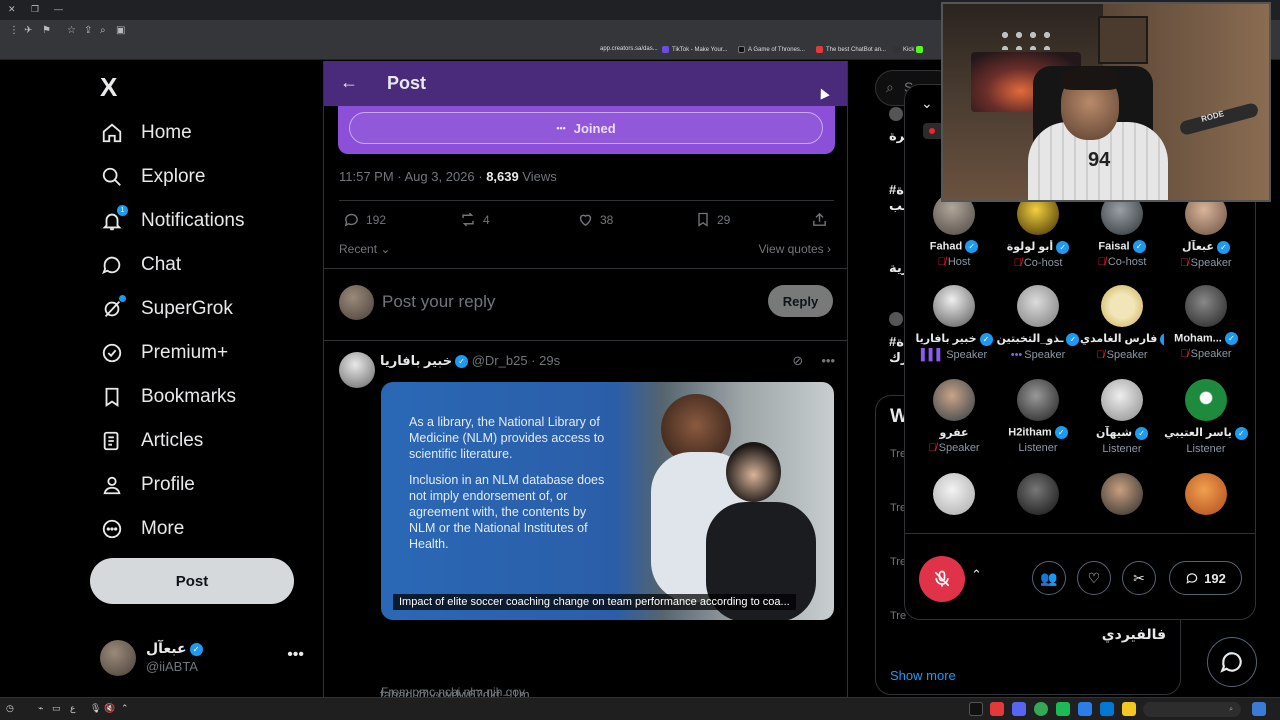 Image resolution: width=1280 pixels, height=720 pixels. Describe the element at coordinates (108, 87) in the screenshot. I see `x-logo: X` at that location.